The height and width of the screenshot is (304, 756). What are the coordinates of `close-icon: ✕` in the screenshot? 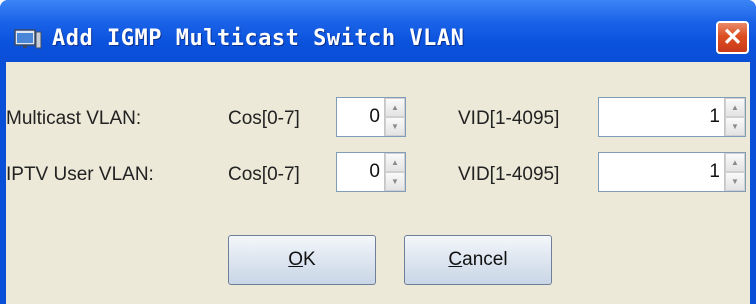 It's located at (732, 37).